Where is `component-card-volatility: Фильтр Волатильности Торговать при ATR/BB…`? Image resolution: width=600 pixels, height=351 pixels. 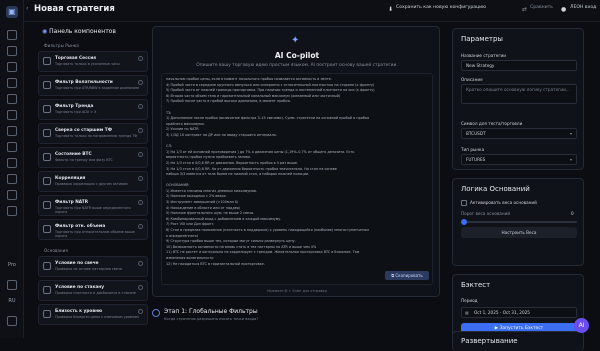 component-card-volatility: Фильтр Волатильности Торговать при ATR/BB… is located at coordinates (93, 85).